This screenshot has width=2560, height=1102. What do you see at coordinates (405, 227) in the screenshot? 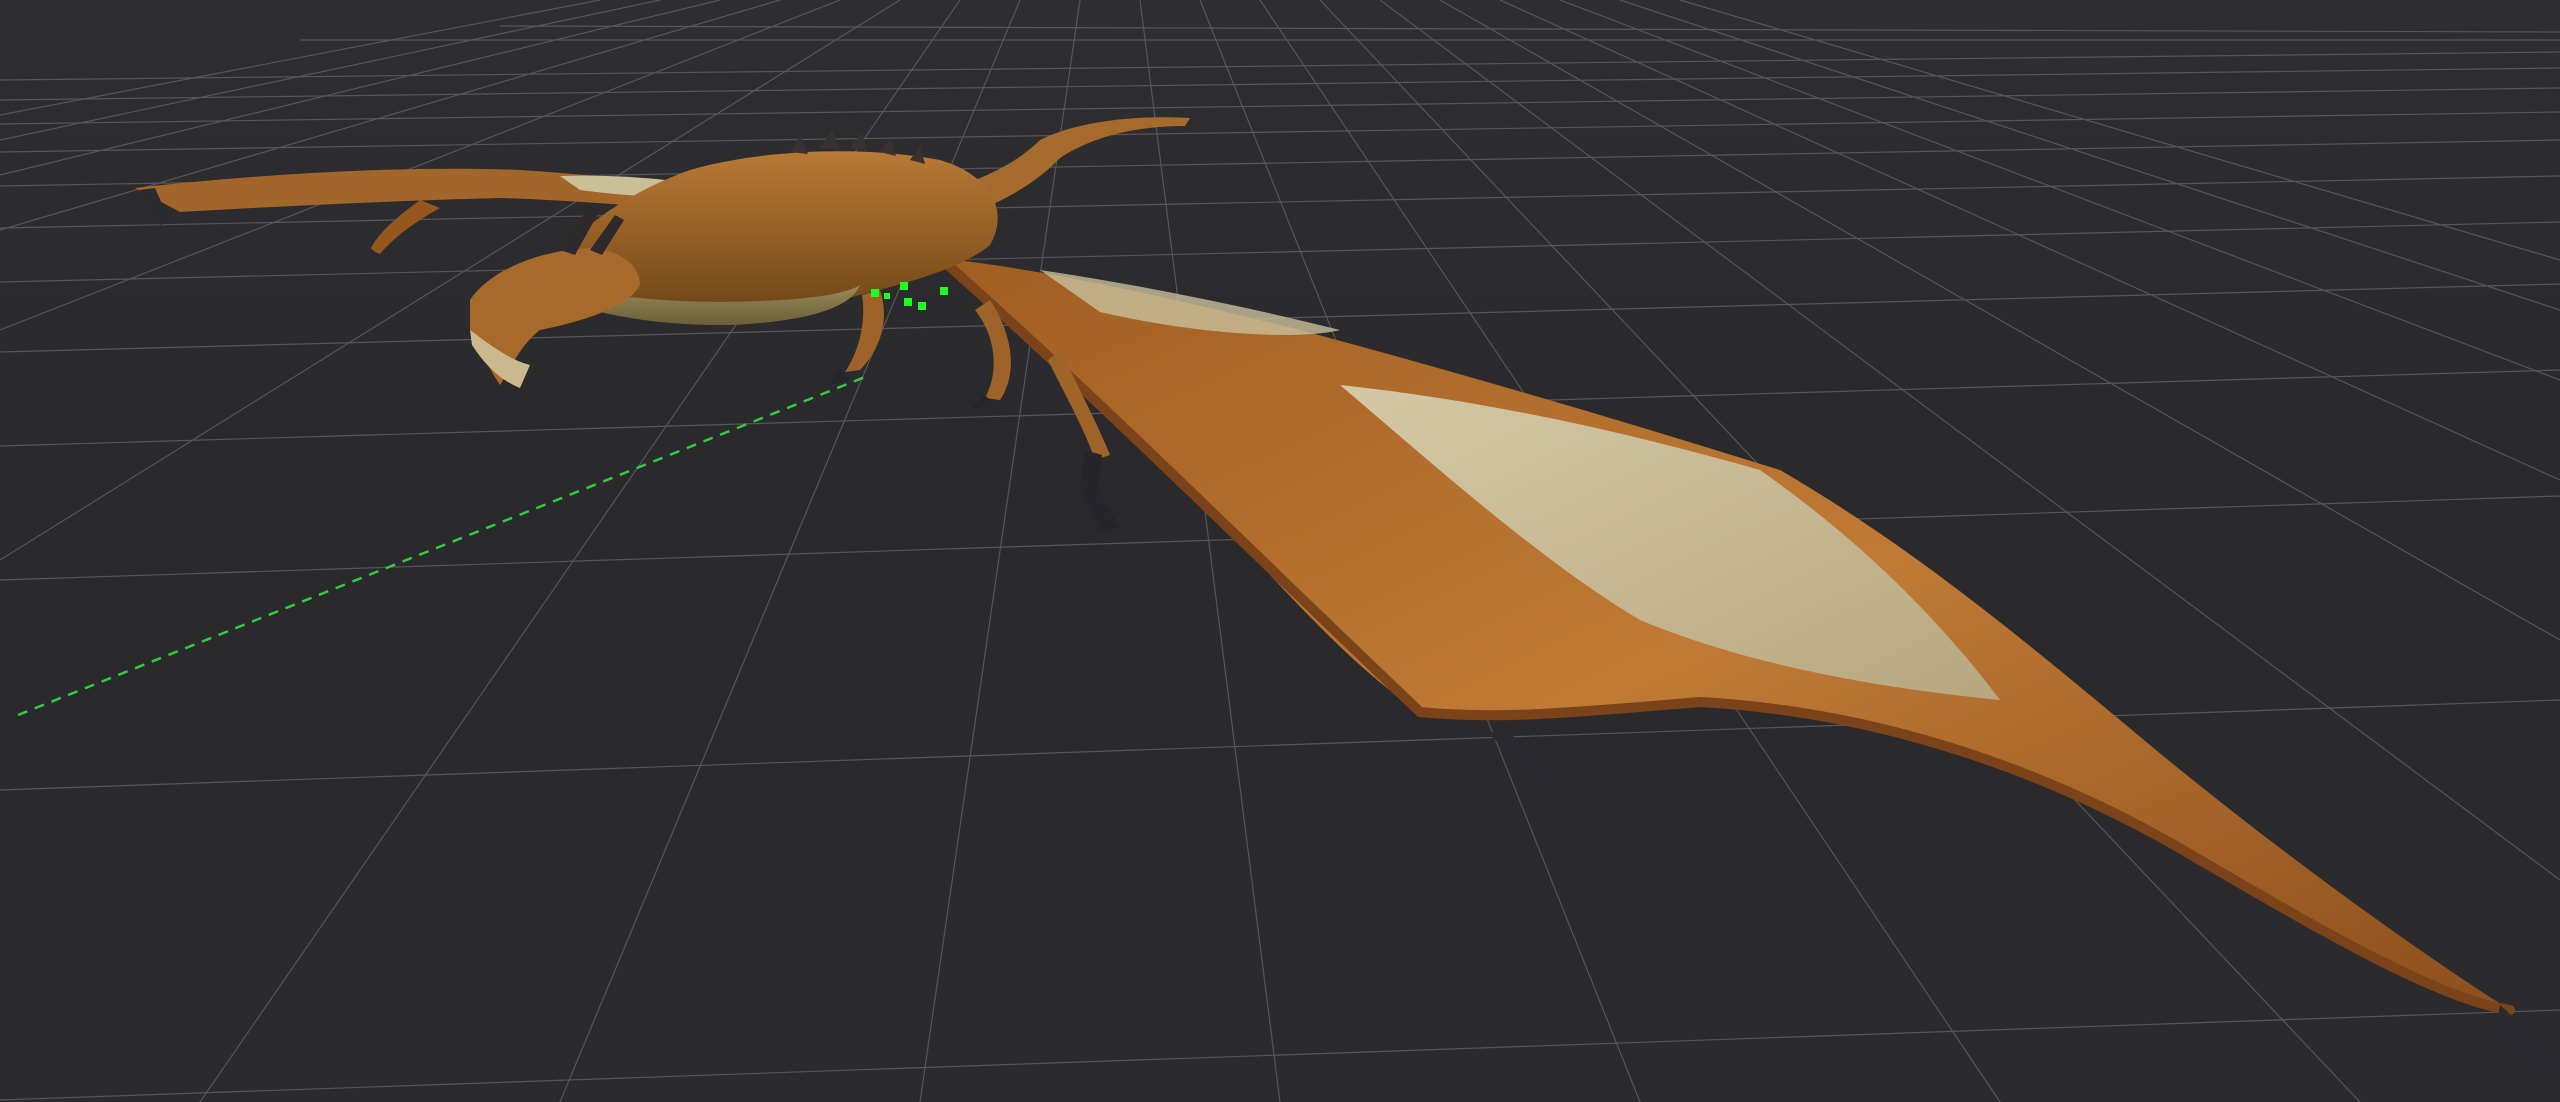
I see `left-wing-finger` at bounding box center [405, 227].